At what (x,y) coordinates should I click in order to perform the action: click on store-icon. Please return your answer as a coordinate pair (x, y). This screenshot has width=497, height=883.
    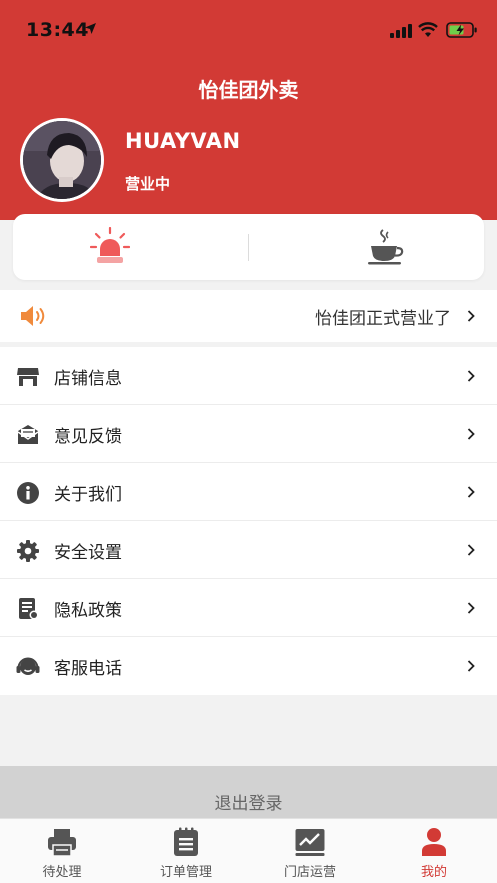
    Looking at the image, I should click on (28, 377).